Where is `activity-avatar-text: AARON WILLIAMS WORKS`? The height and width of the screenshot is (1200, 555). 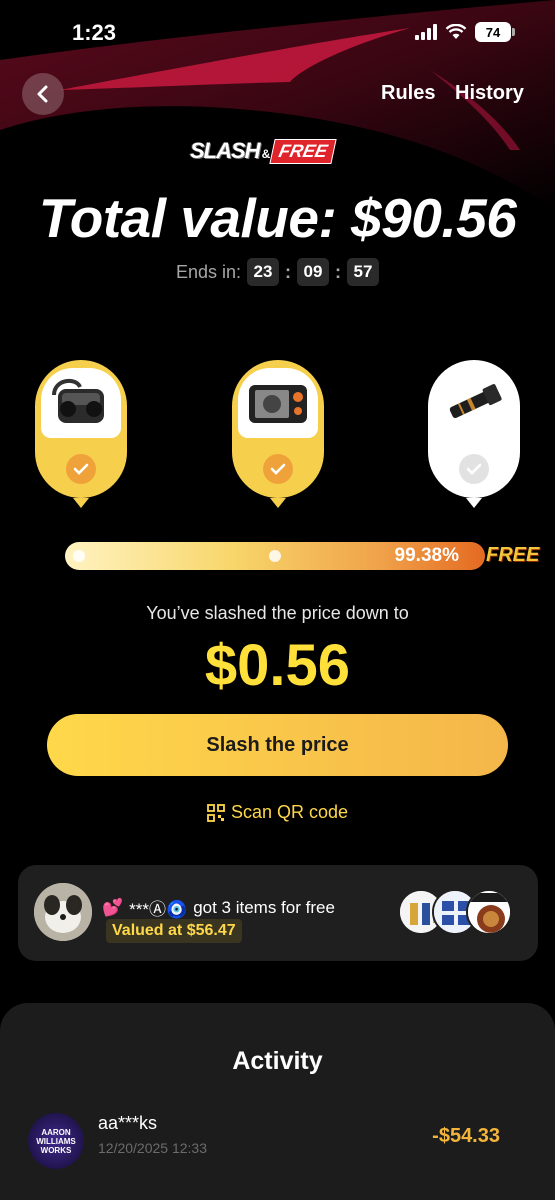 activity-avatar-text: AARON WILLIAMS WORKS is located at coordinates (56, 1141).